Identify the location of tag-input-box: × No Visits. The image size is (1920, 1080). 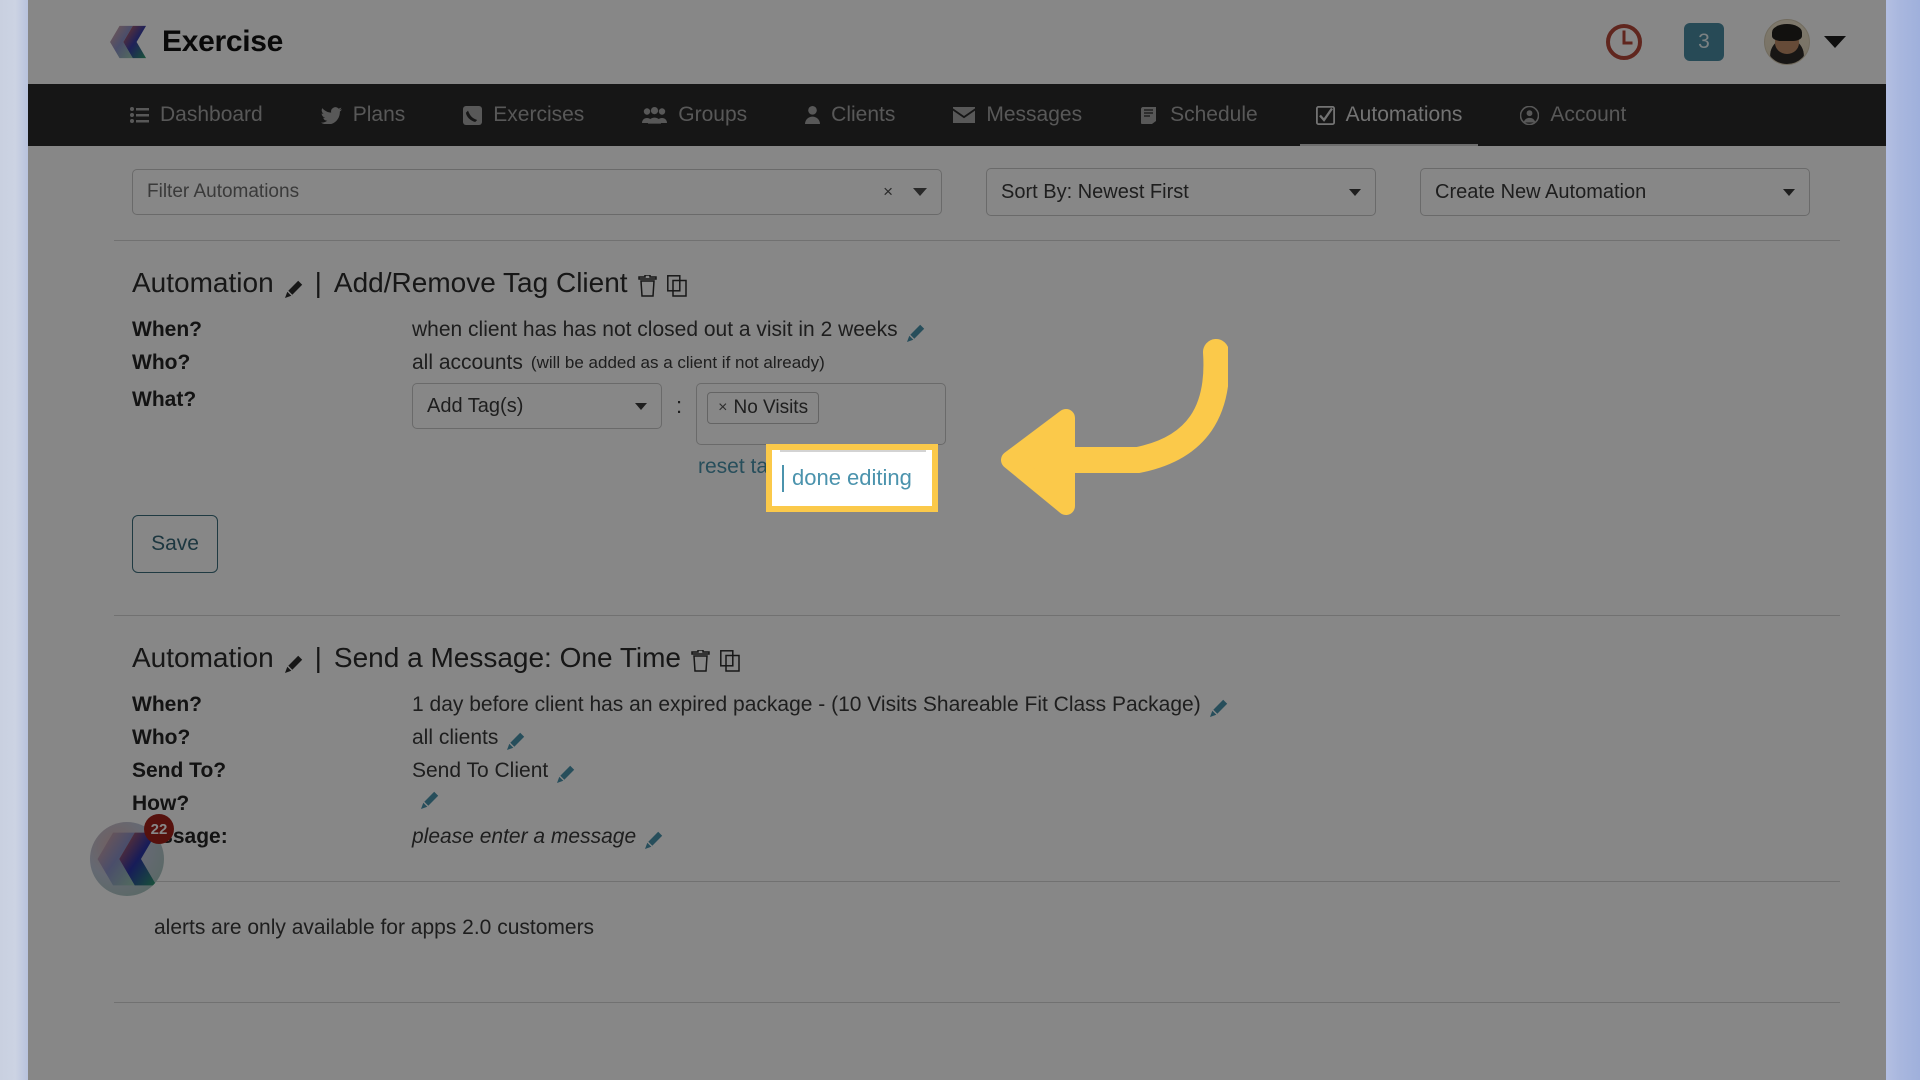
(821, 414).